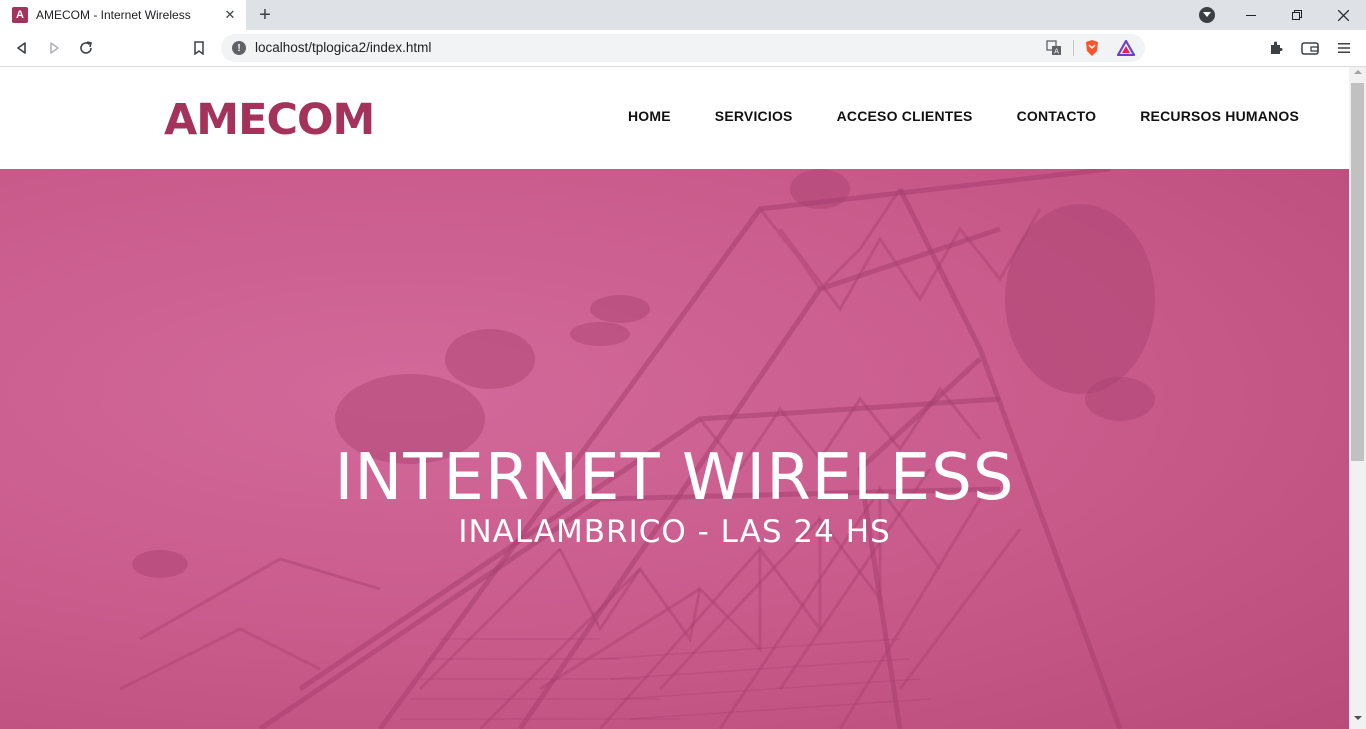 This screenshot has width=1366, height=729. What do you see at coordinates (239, 48) in the screenshot?
I see `info-icon: !` at bounding box center [239, 48].